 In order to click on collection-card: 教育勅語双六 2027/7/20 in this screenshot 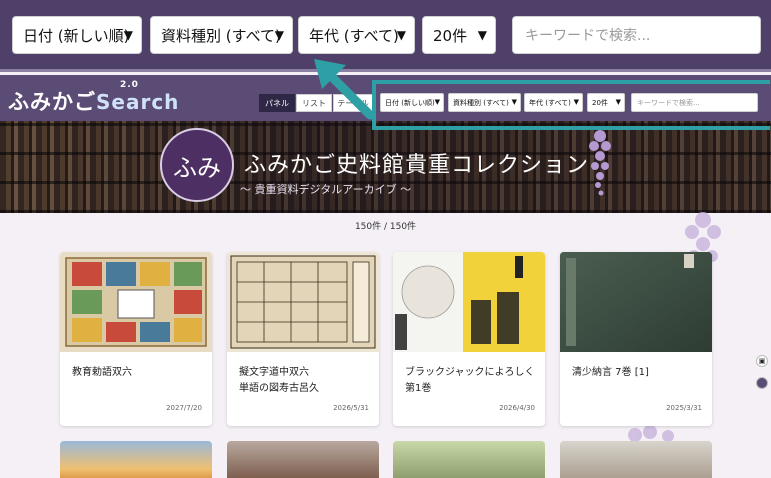, I will do `click(136, 339)`.